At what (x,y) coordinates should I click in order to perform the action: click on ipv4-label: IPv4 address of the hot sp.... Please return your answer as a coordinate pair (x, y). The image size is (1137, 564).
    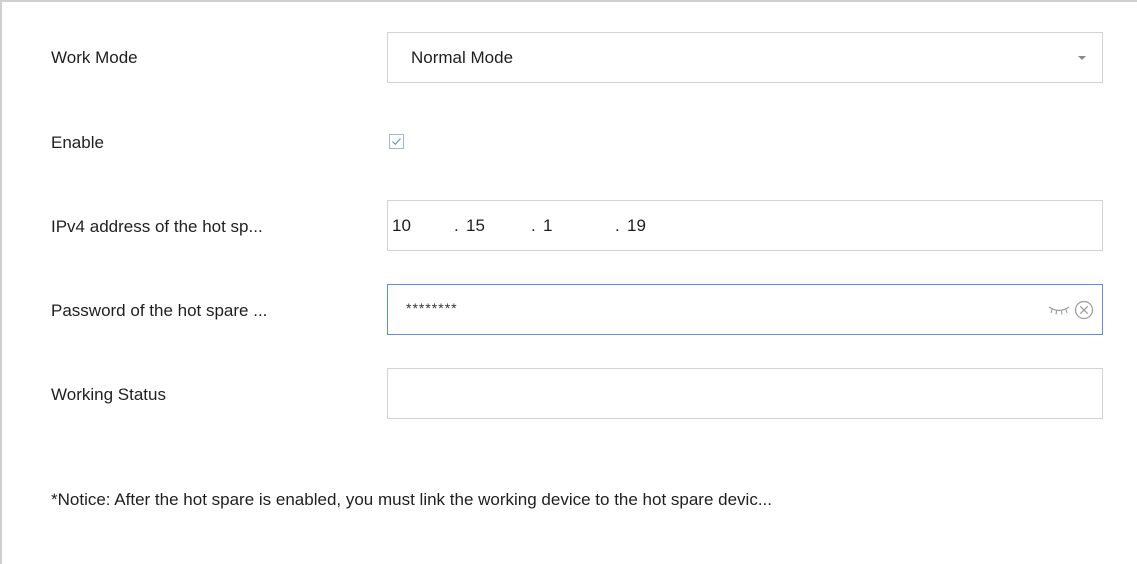
    Looking at the image, I should click on (157, 226).